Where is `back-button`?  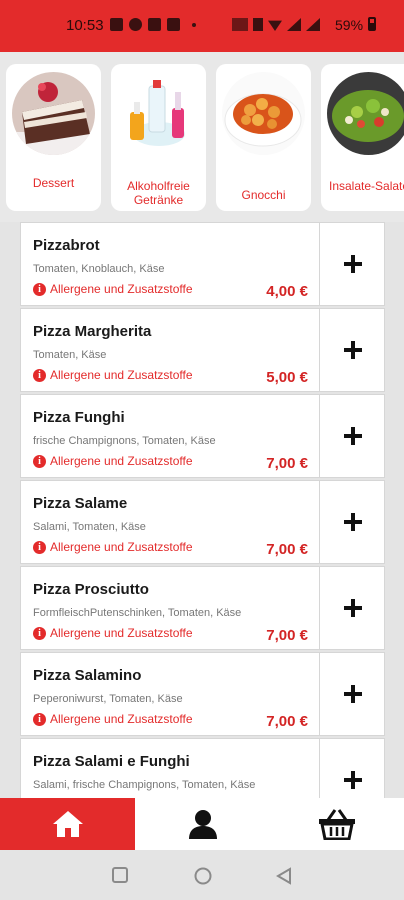 back-button is located at coordinates (284, 878).